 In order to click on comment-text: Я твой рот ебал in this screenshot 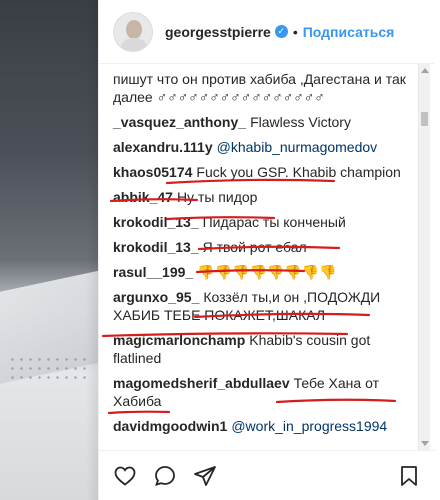, I will do `click(254, 247)`.